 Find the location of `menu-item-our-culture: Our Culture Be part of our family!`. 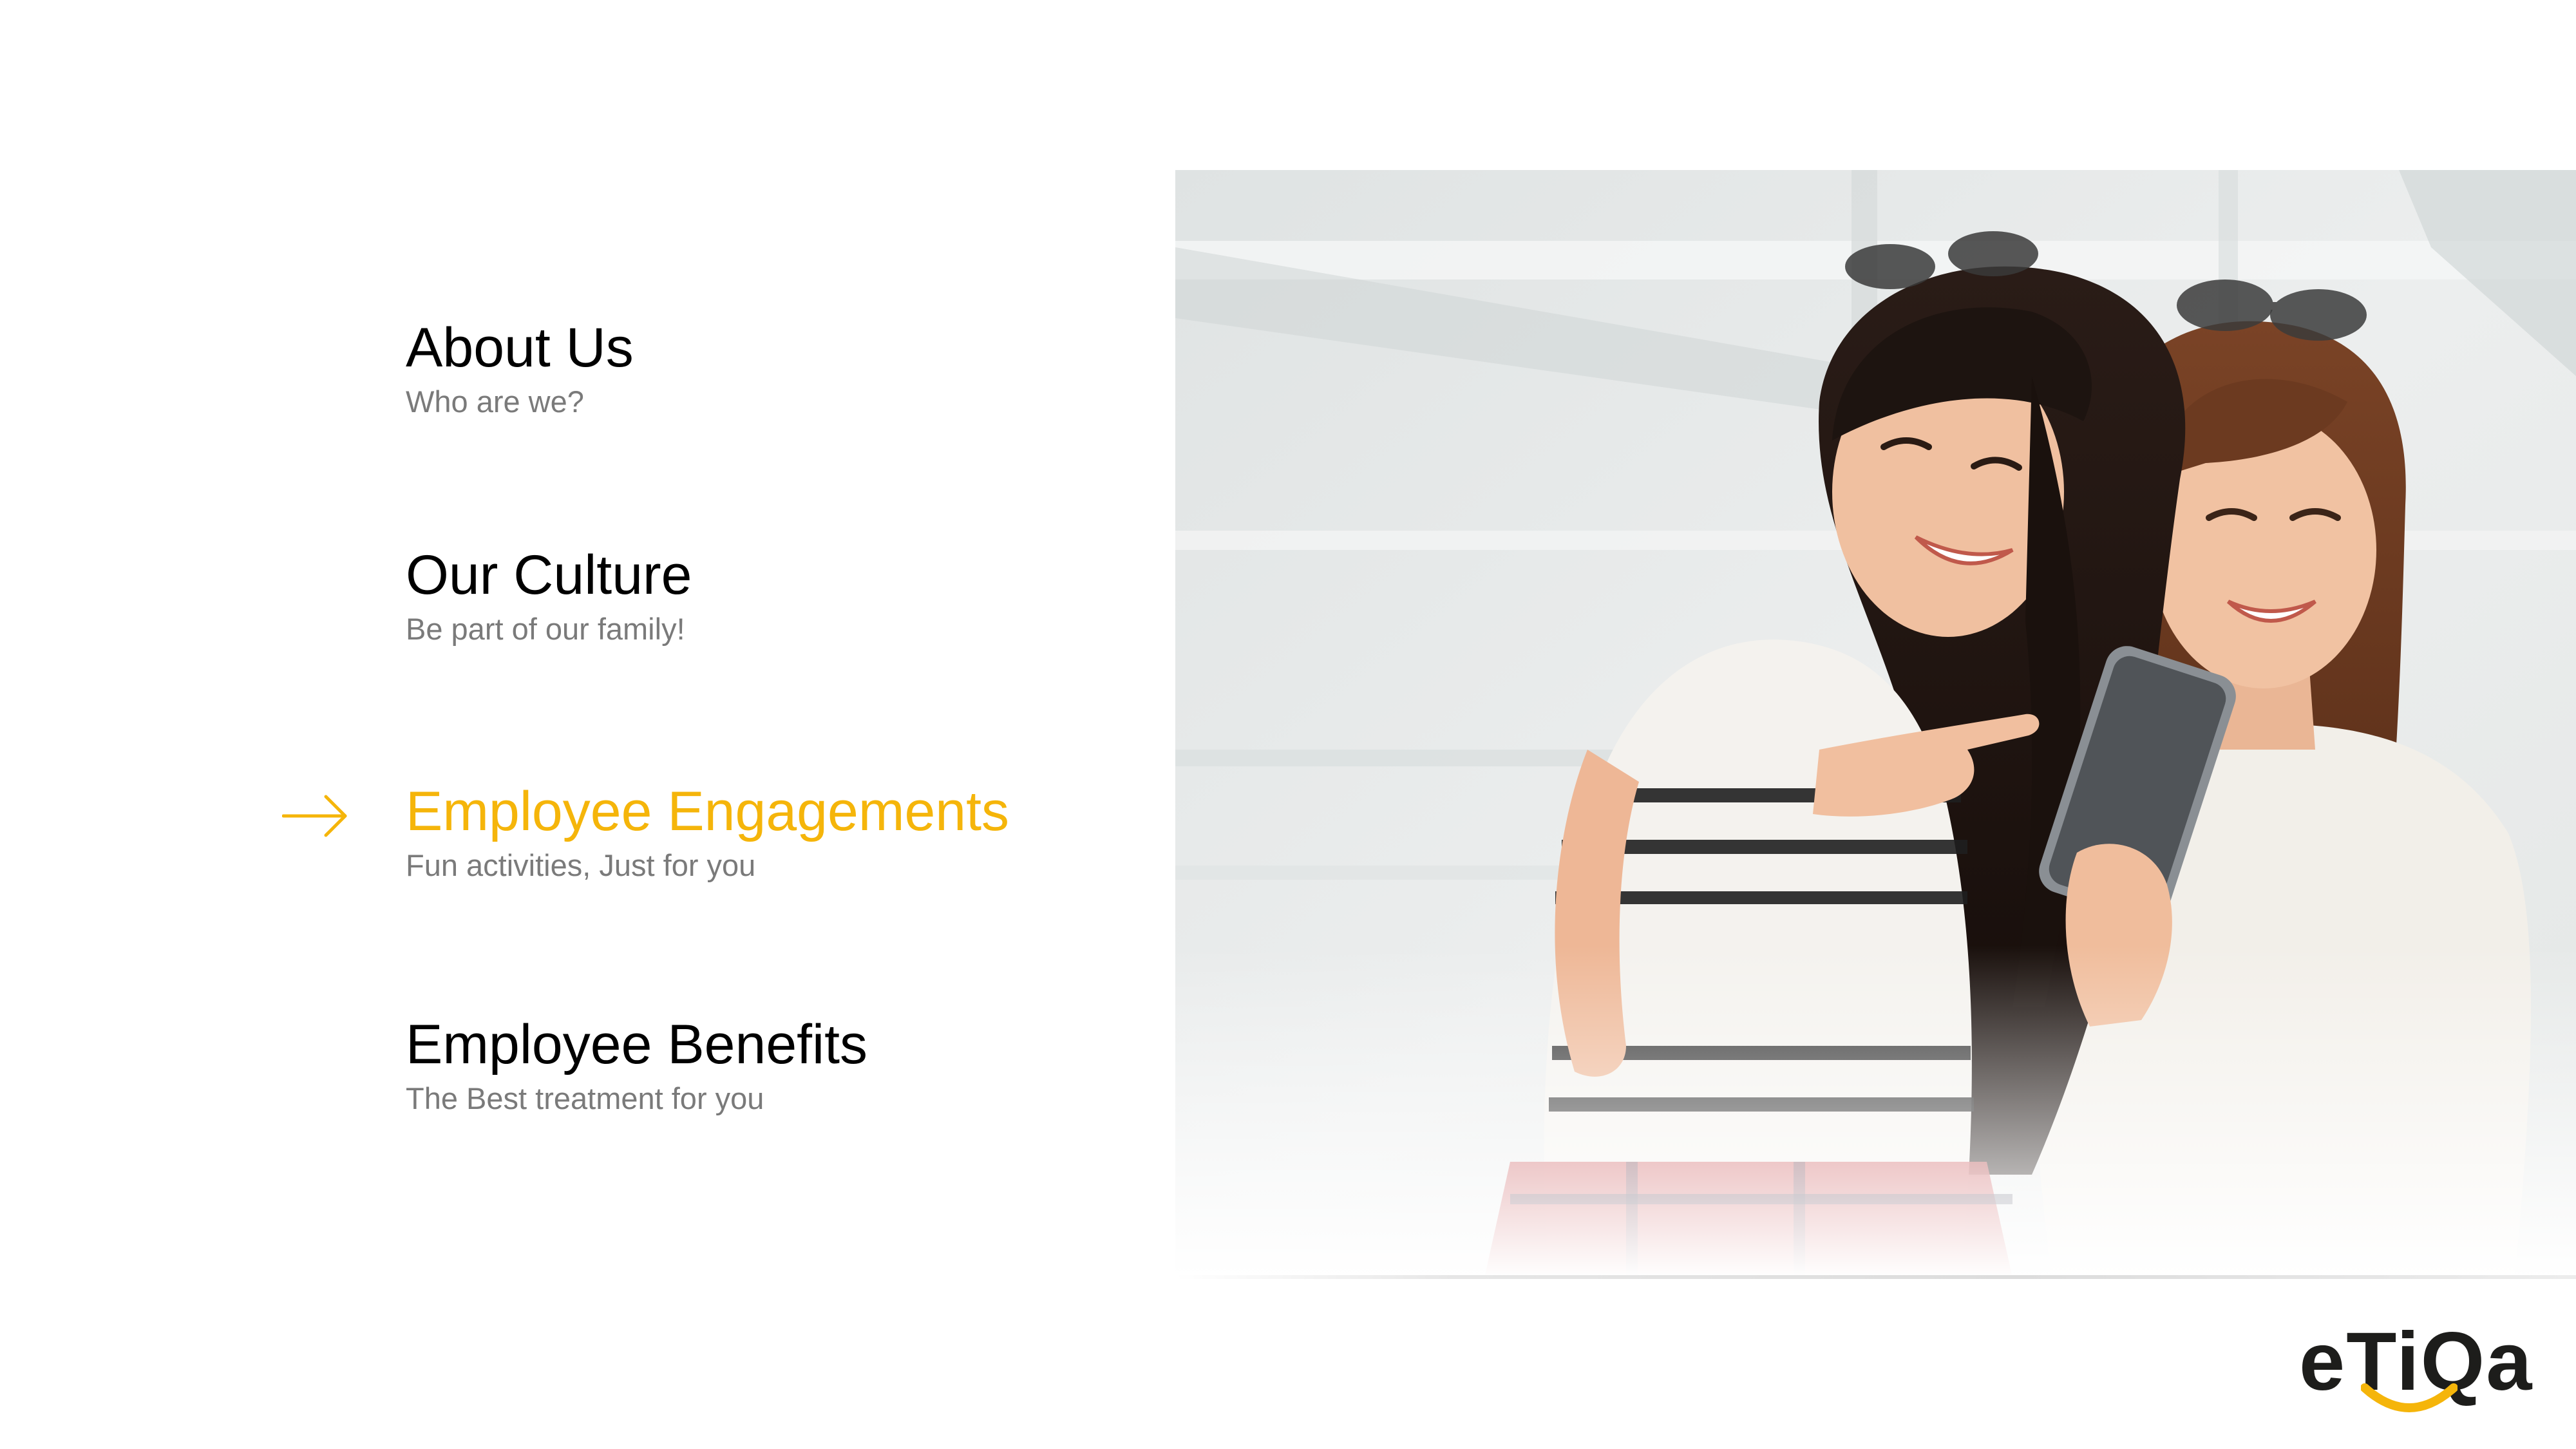

menu-item-our-culture: Our Culture Be part of our family! is located at coordinates (549, 596).